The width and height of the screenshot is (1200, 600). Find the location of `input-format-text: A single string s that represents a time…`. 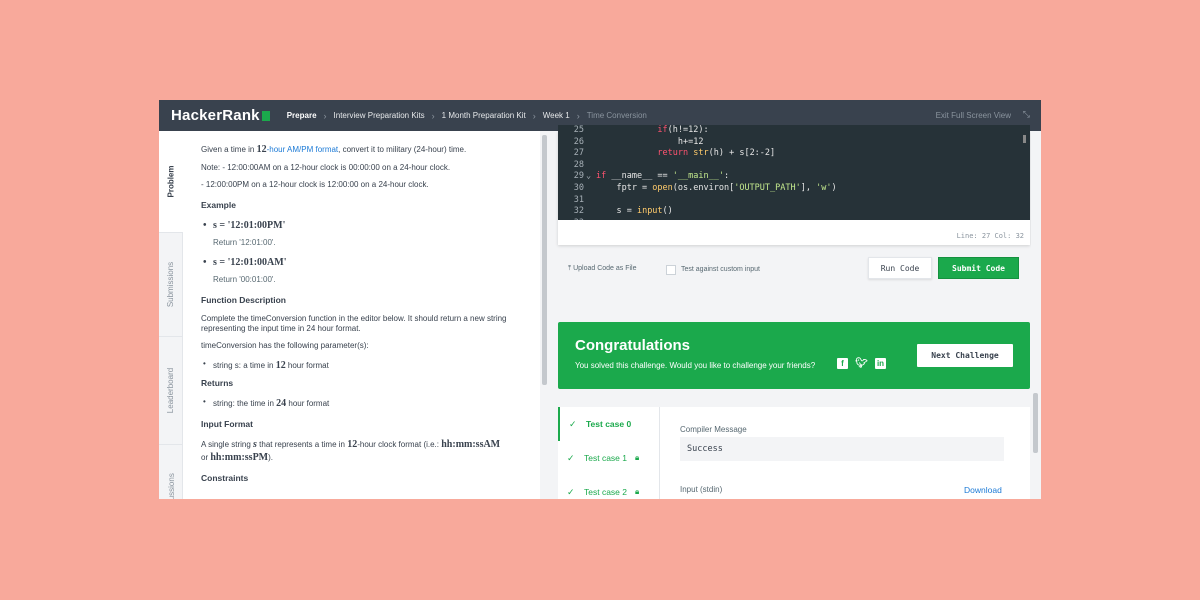

input-format-text: A single string s that represents a time… is located at coordinates (351, 450).